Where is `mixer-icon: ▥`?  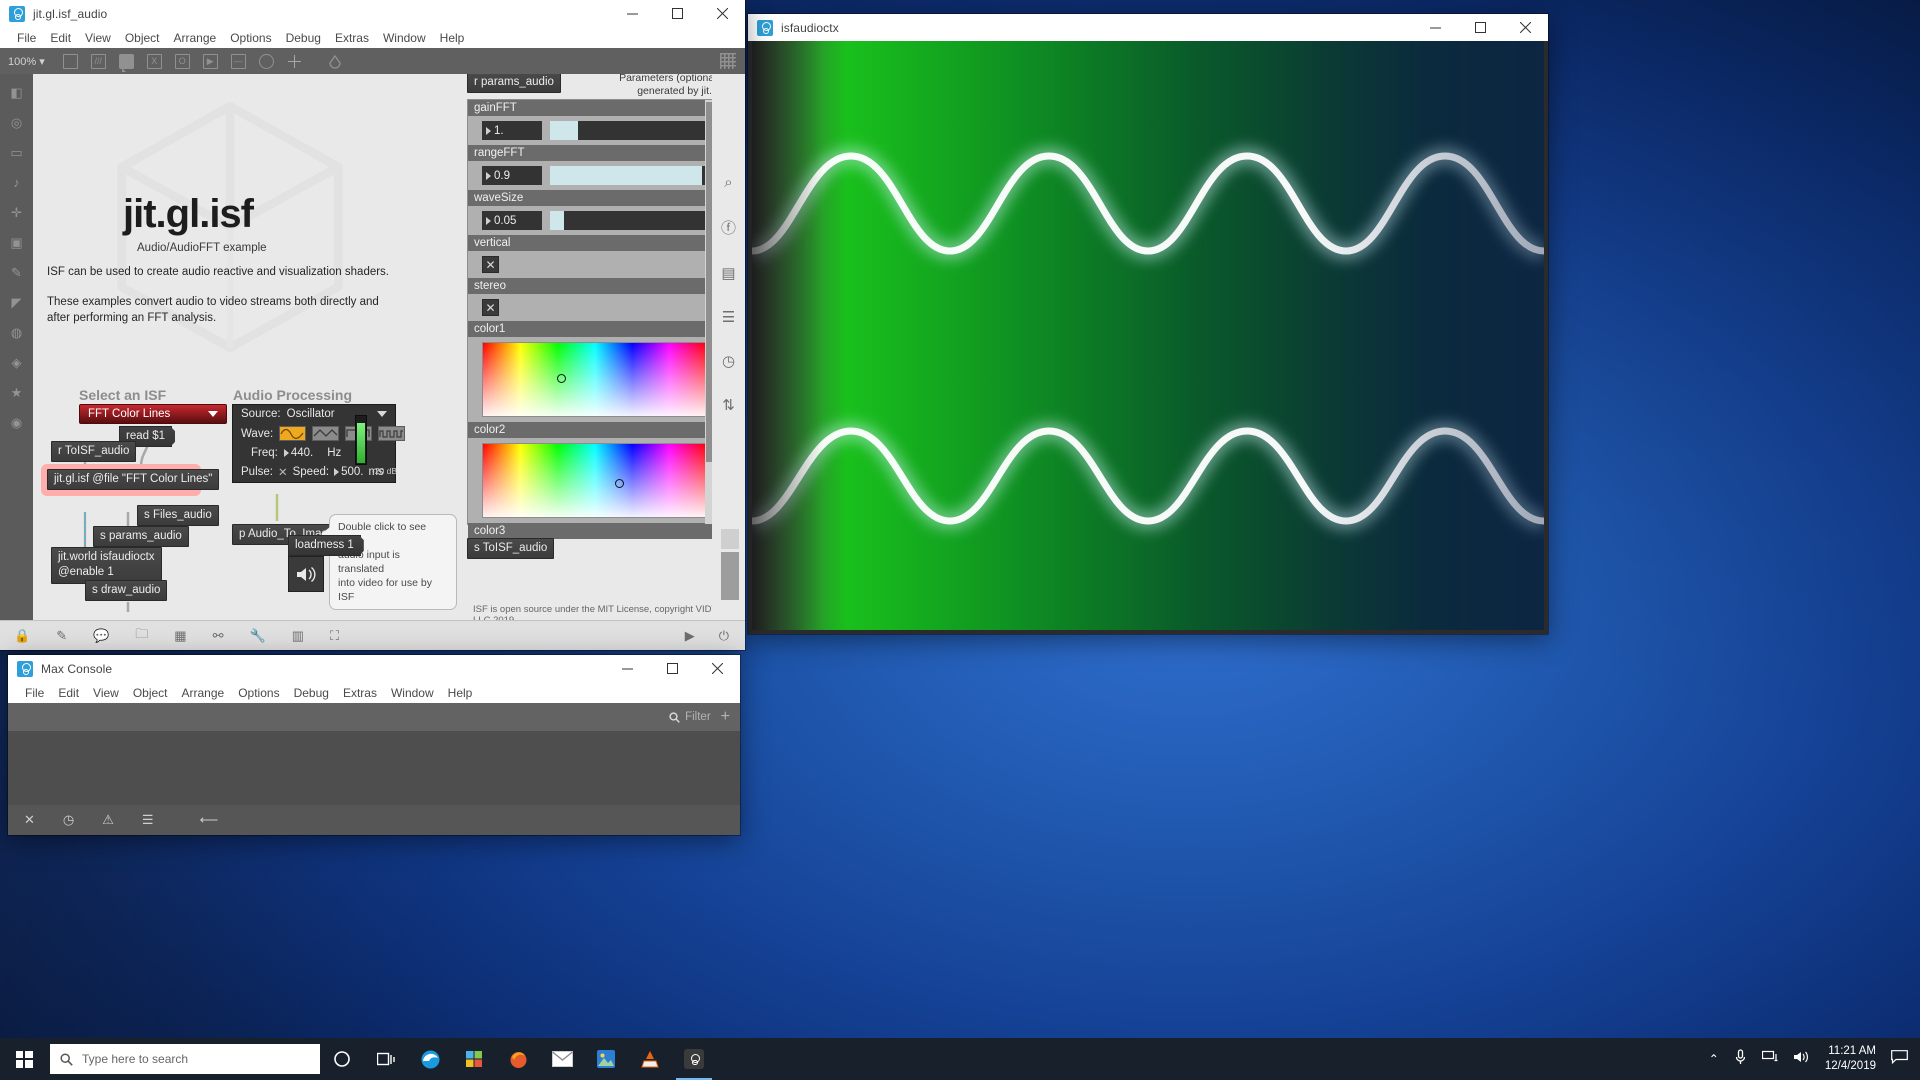 mixer-icon: ▥ is located at coordinates (298, 636).